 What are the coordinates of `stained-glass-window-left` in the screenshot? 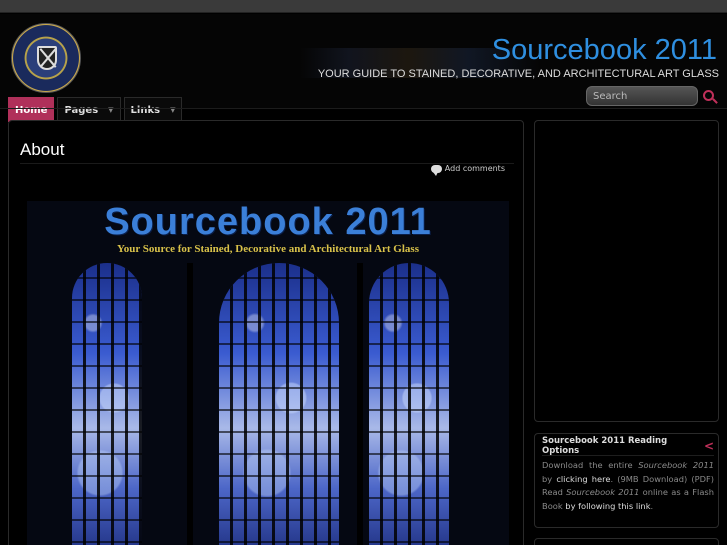 It's located at (107, 404).